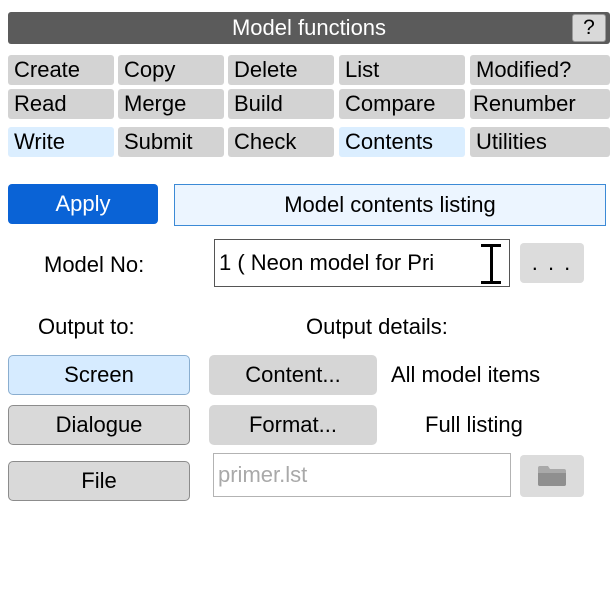  Describe the element at coordinates (540, 104) in the screenshot. I see `tab-renumber: Renumber` at that location.